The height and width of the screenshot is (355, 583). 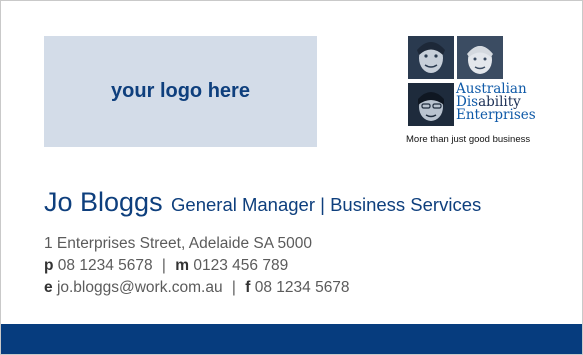 I want to click on email-address: jo.bloggs@work.com.au, so click(x=139, y=287).